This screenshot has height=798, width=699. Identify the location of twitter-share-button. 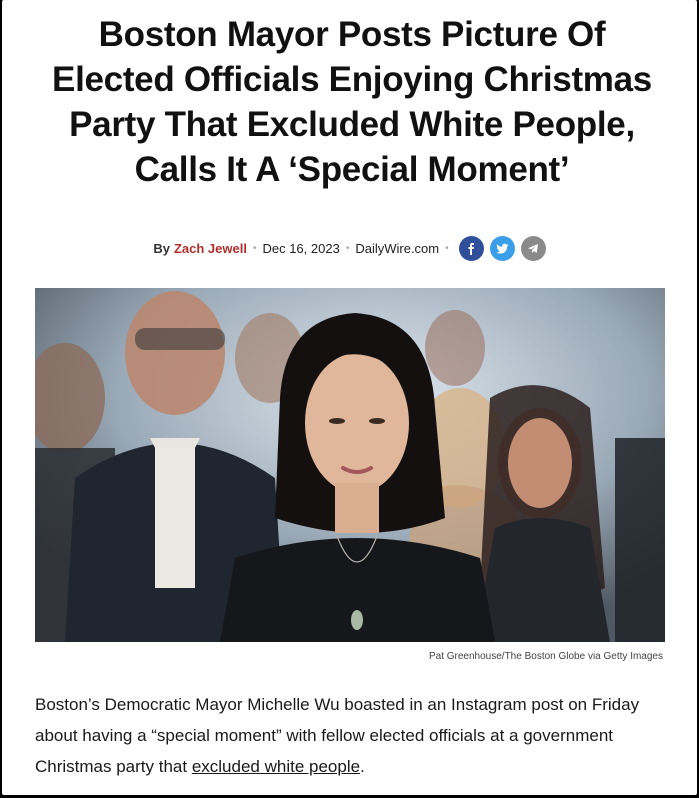
(502, 248).